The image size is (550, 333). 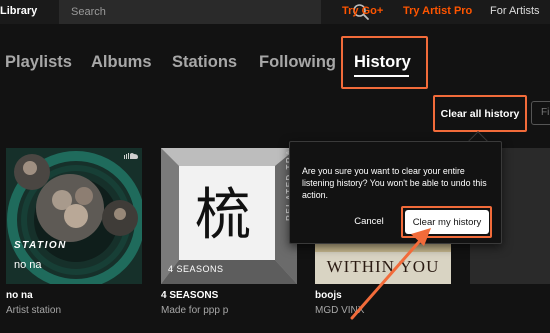 I want to click on soundcloud-icon, so click(x=131, y=156).